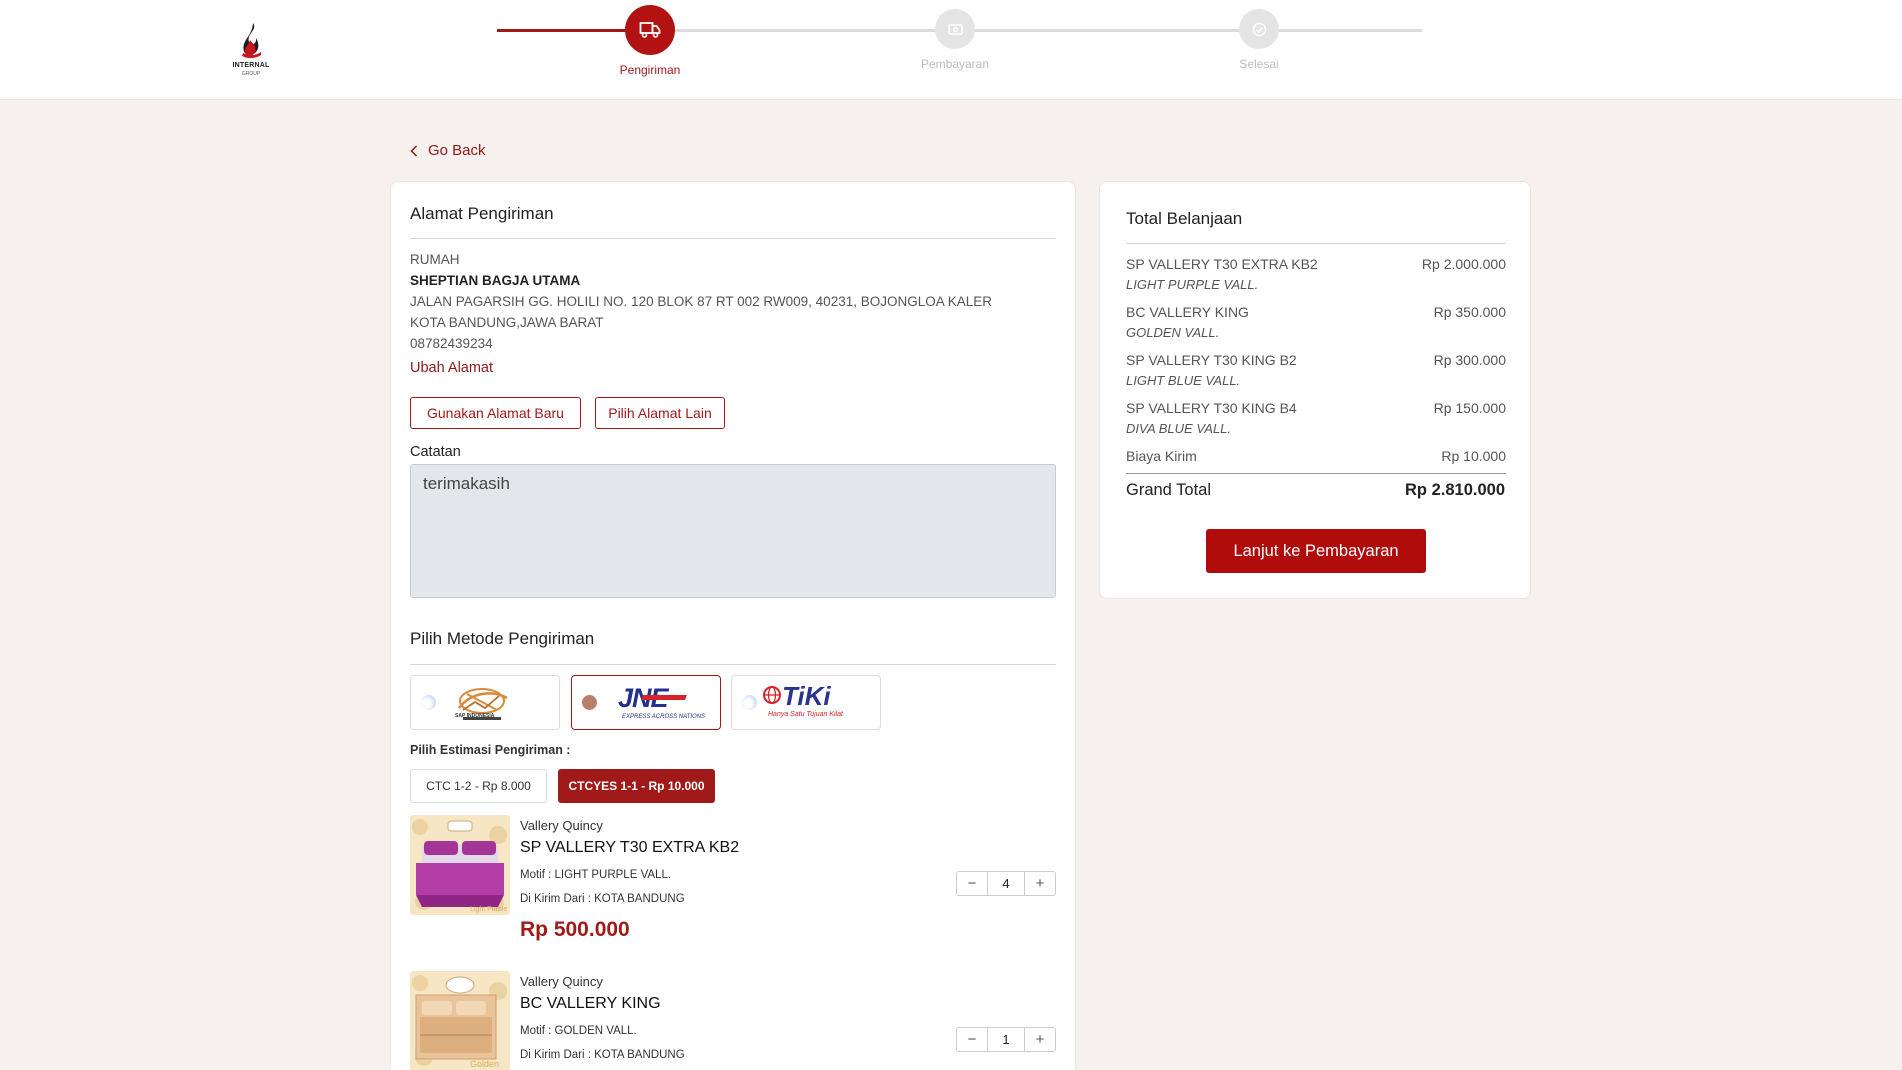  I want to click on summary-item-name: SP VALLERY T30 KING B2, so click(1211, 360).